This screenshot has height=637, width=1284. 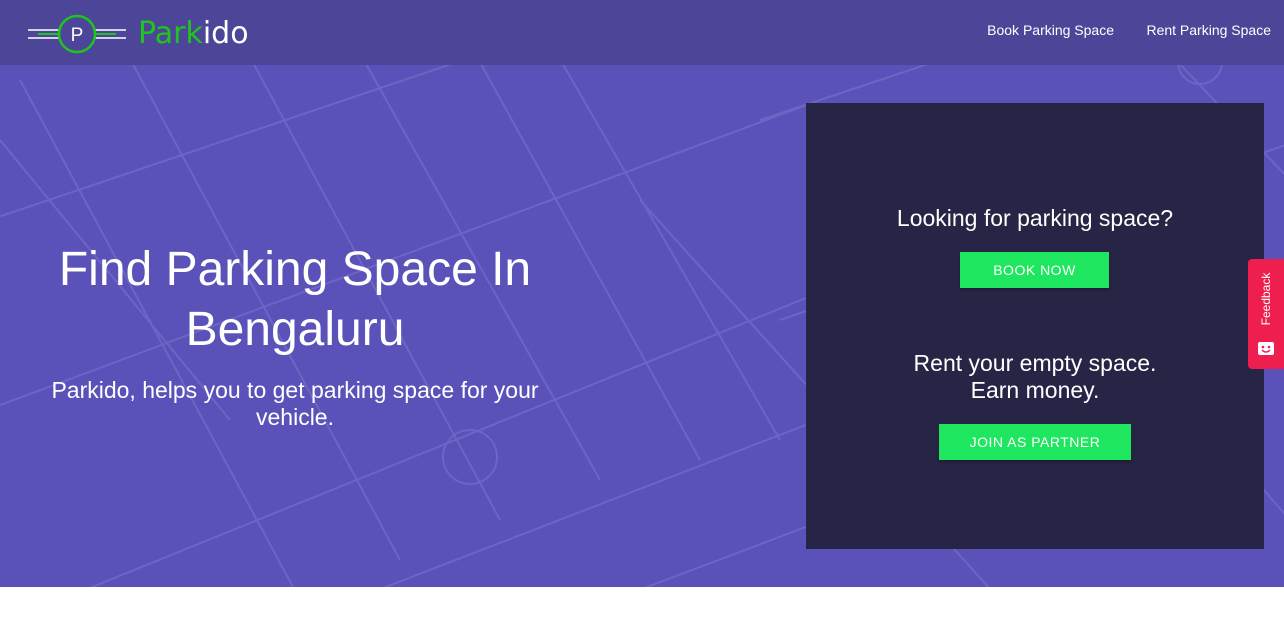 What do you see at coordinates (1035, 442) in the screenshot?
I see `join-as-partner-button: JOIN AS PARTNER` at bounding box center [1035, 442].